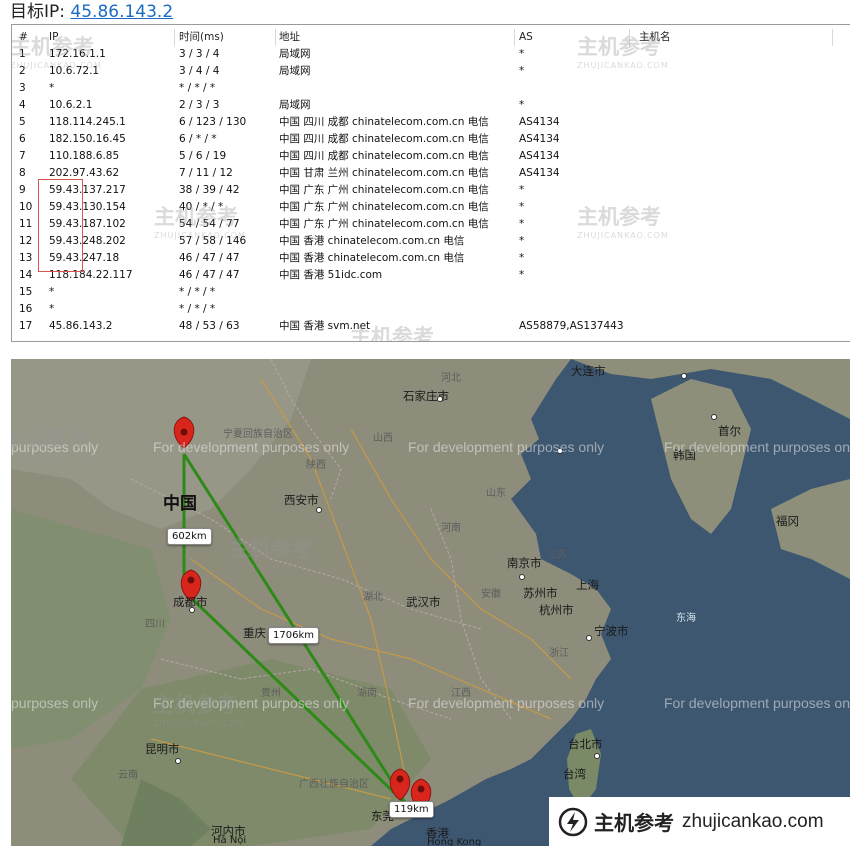 The width and height of the screenshot is (850, 846). I want to click on map-province-label: 云南, so click(128, 775).